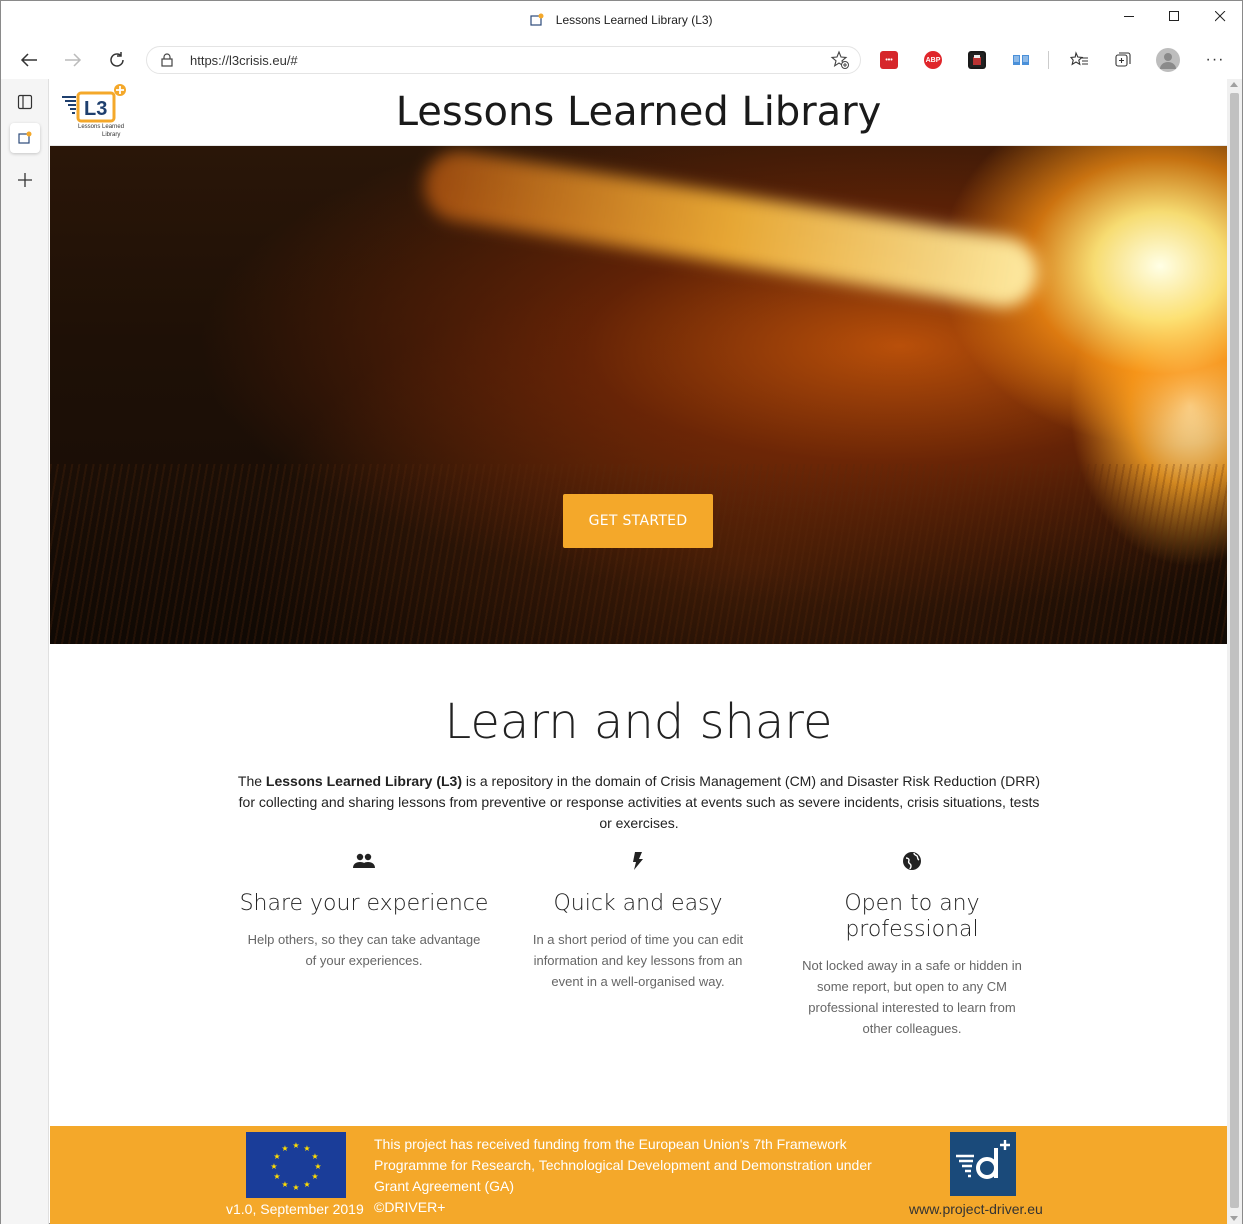 This screenshot has height=1224, width=1243. I want to click on add-favorite-button, so click(840, 62).